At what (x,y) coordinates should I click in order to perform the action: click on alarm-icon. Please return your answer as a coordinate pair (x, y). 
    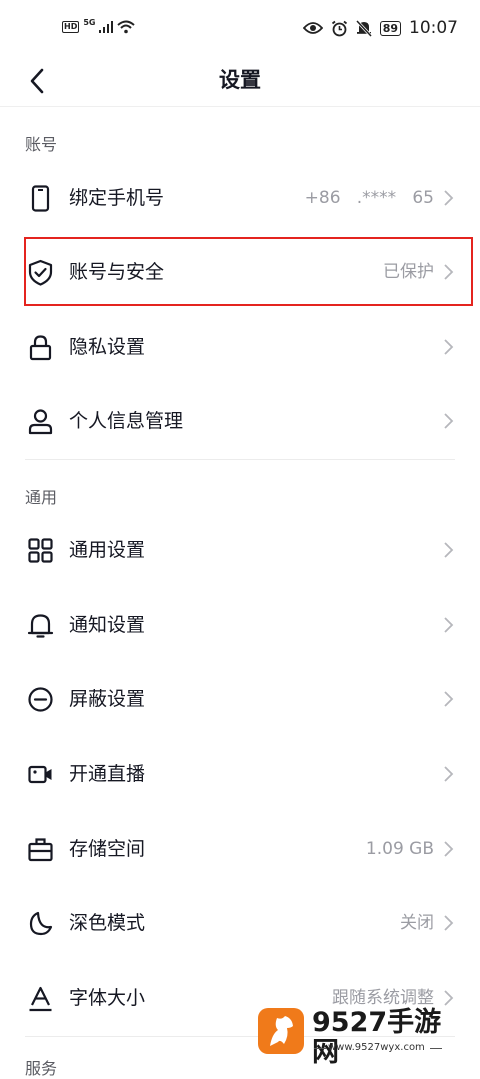
    Looking at the image, I should click on (339, 28).